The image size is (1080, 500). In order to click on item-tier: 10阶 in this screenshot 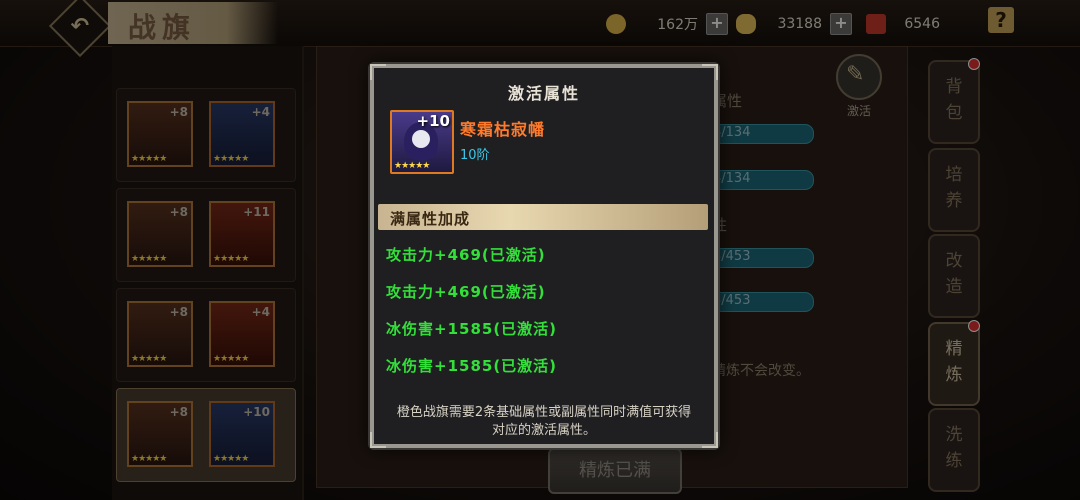, I will do `click(475, 155)`.